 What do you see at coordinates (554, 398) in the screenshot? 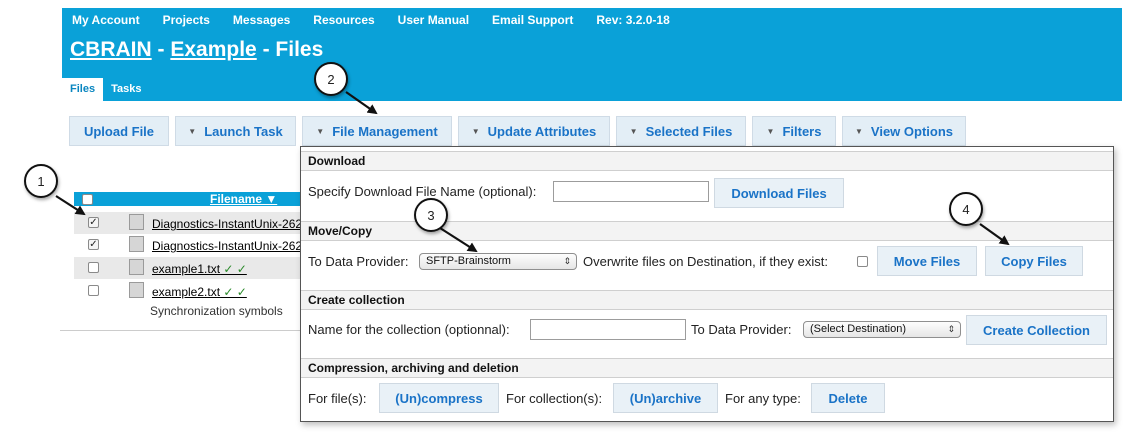
I see `collections-label: For collection(s):` at bounding box center [554, 398].